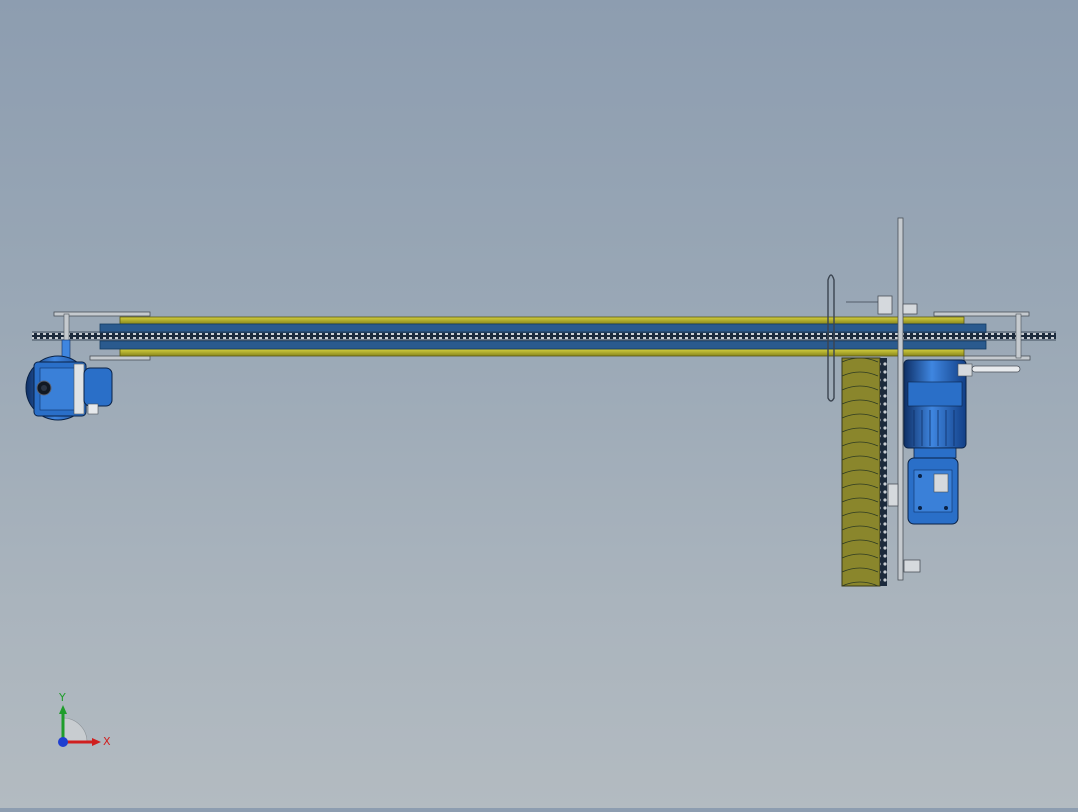 The image size is (1078, 812). What do you see at coordinates (935, 453) in the screenshot?
I see `right-motor-coupling` at bounding box center [935, 453].